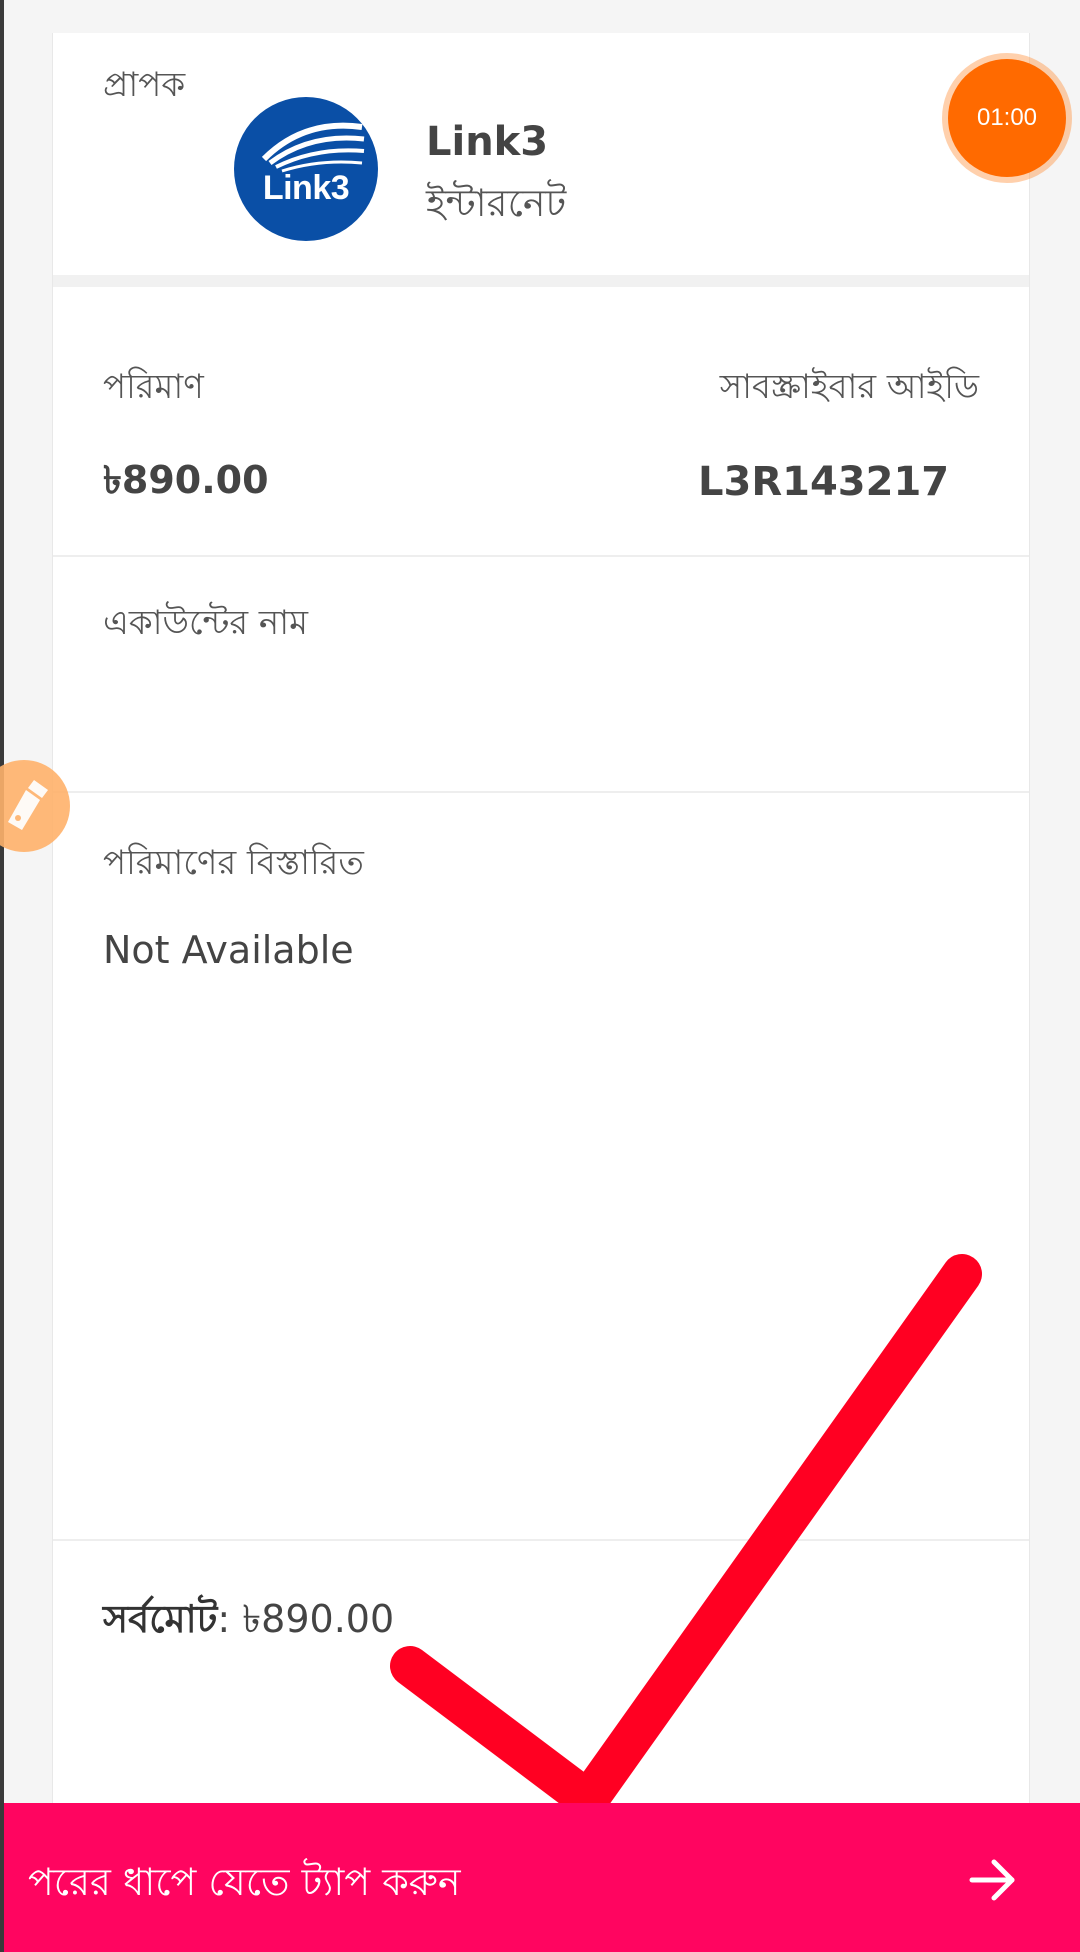 The image size is (1080, 1952). I want to click on recipient-label: প্রাপক, so click(144, 85).